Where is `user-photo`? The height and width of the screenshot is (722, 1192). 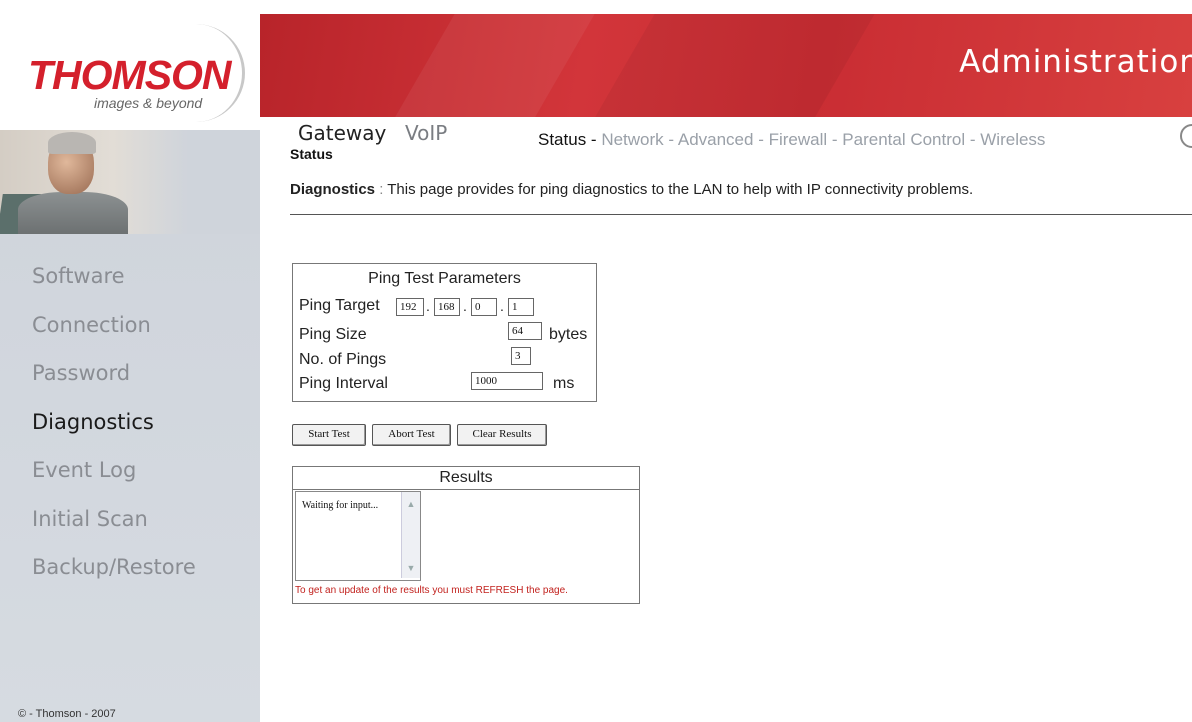 user-photo is located at coordinates (130, 182).